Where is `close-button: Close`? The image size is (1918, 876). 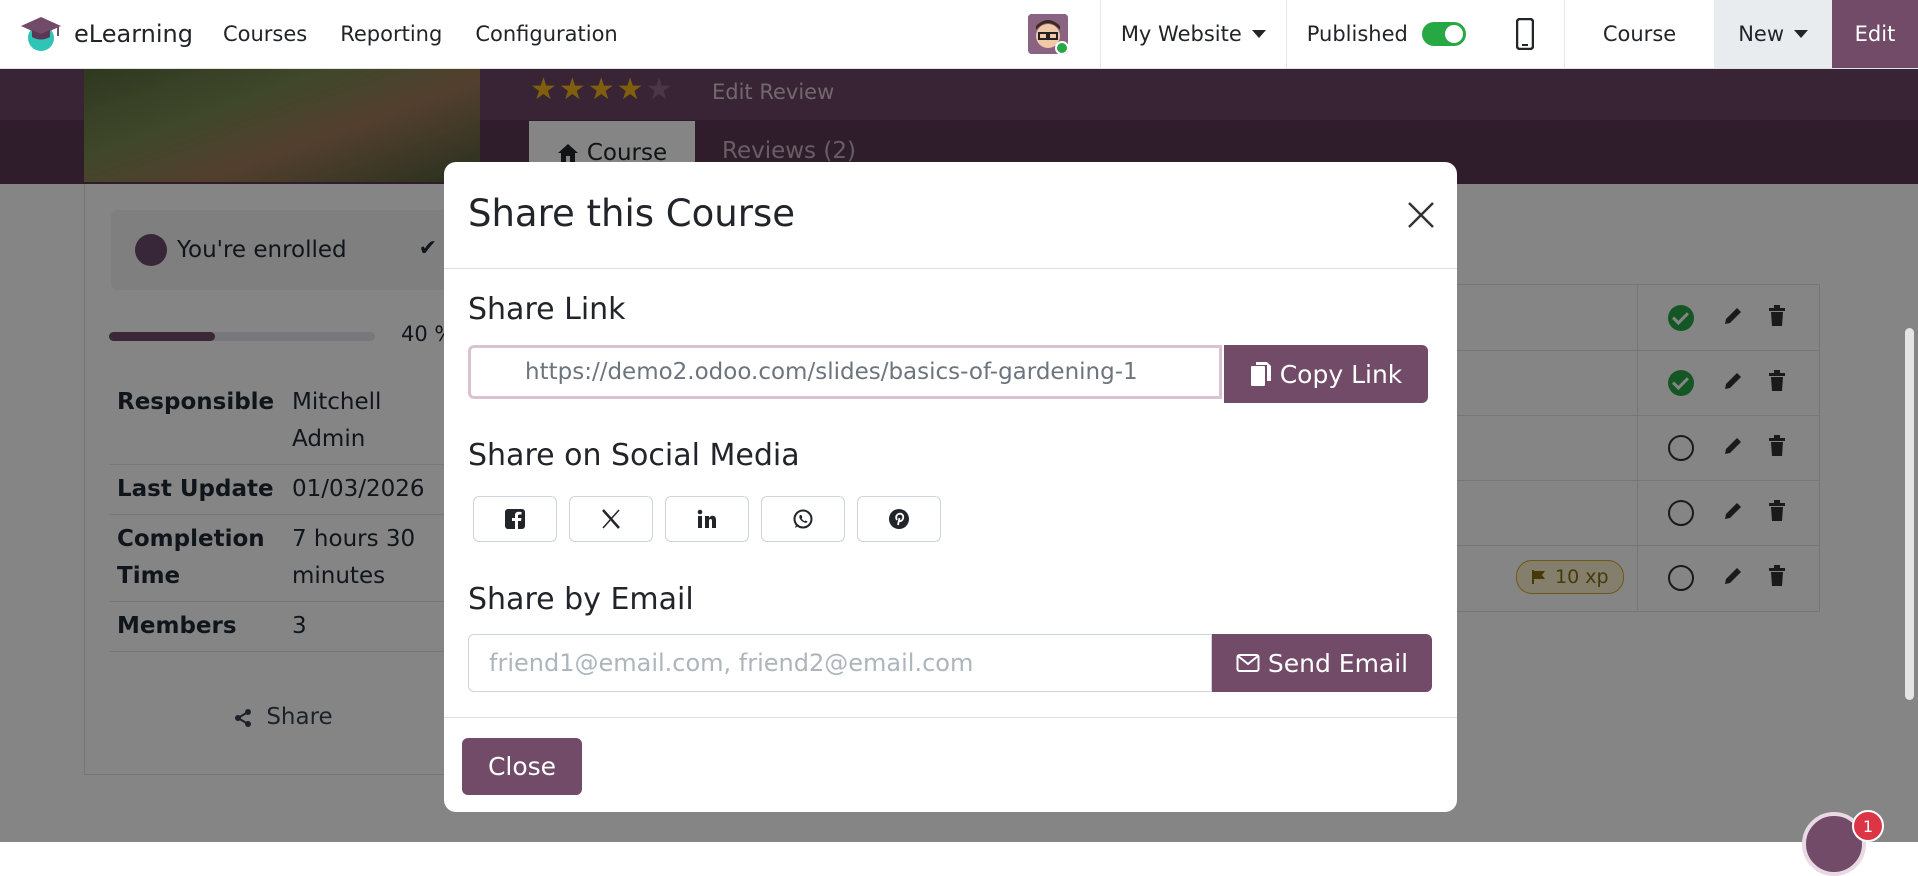 close-button: Close is located at coordinates (522, 766).